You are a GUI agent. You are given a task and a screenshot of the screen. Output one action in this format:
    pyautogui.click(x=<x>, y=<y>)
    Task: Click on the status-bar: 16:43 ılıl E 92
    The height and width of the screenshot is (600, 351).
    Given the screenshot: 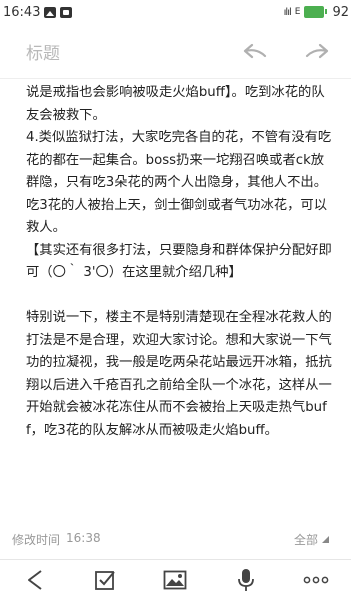 What is the action you would take?
    pyautogui.click(x=175, y=12)
    